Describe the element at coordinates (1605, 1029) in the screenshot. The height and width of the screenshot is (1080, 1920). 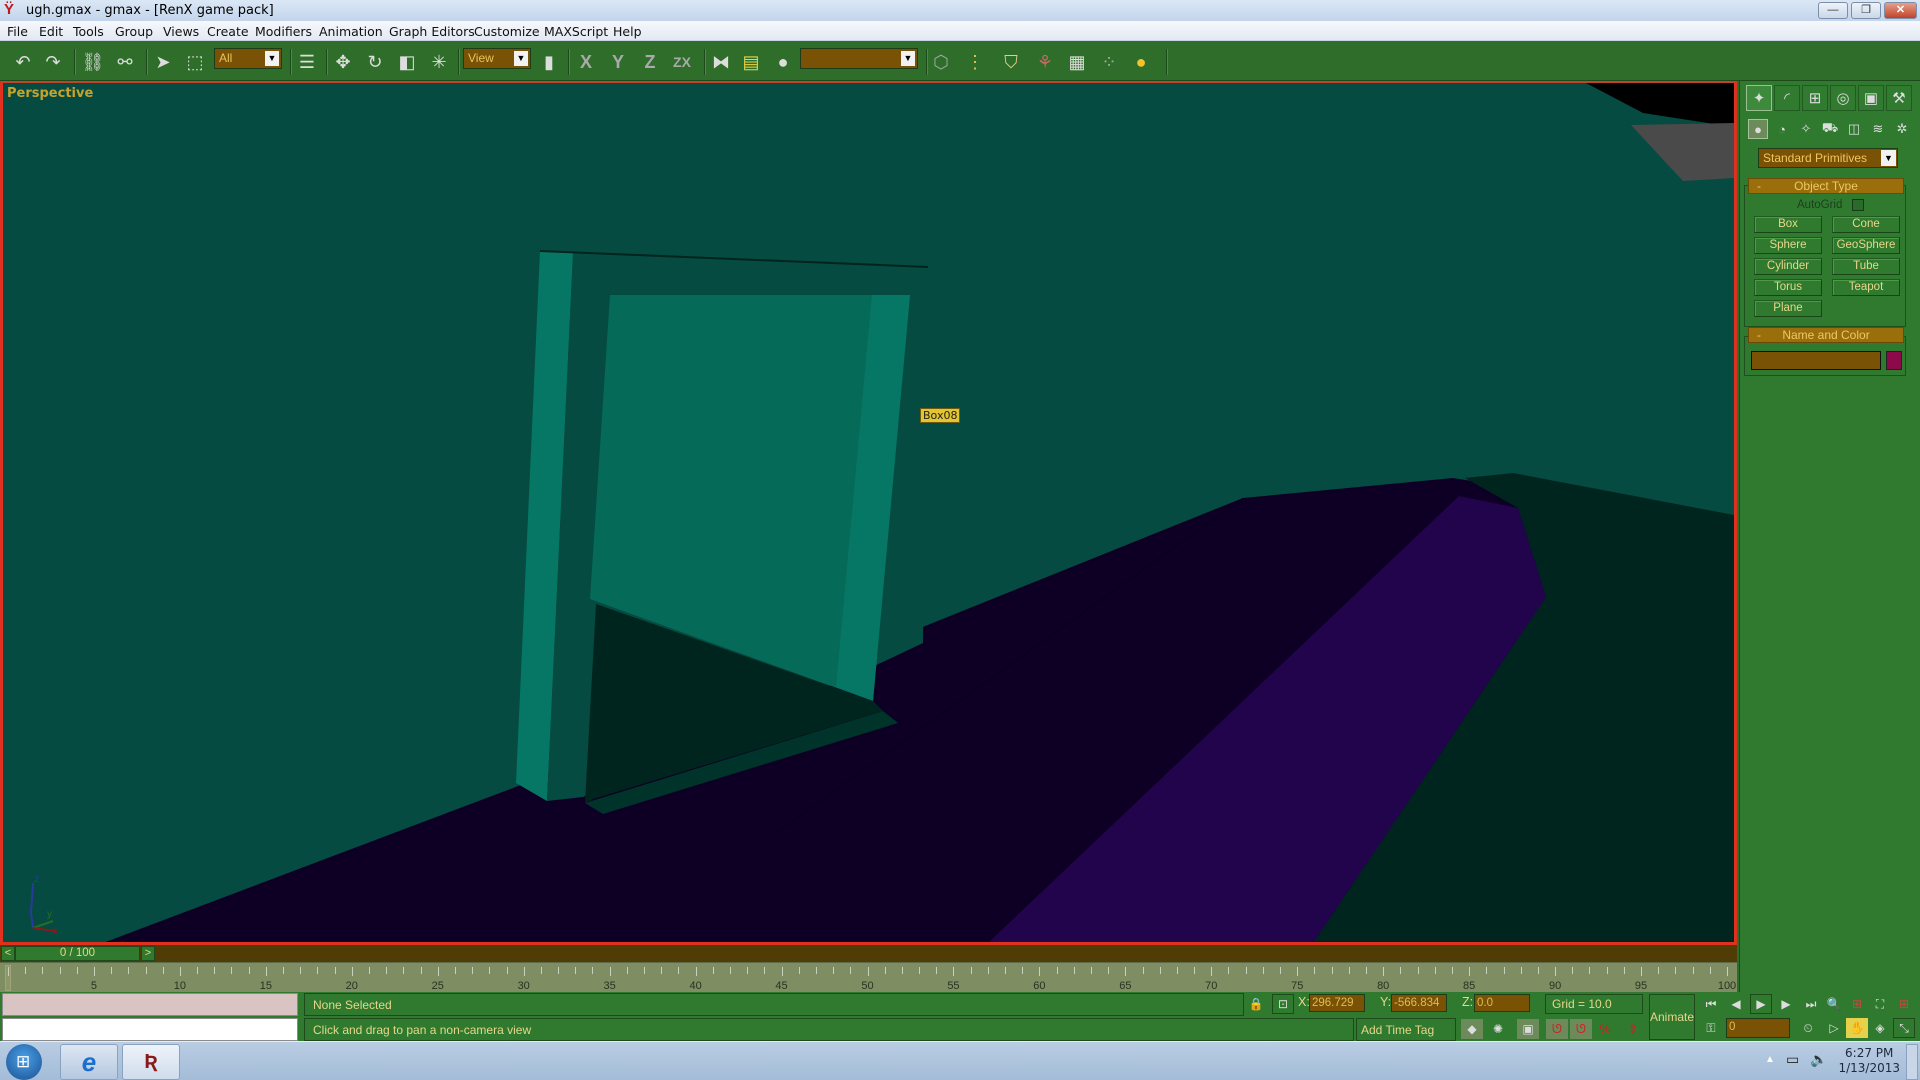
I see `percent-snap-icon: %` at that location.